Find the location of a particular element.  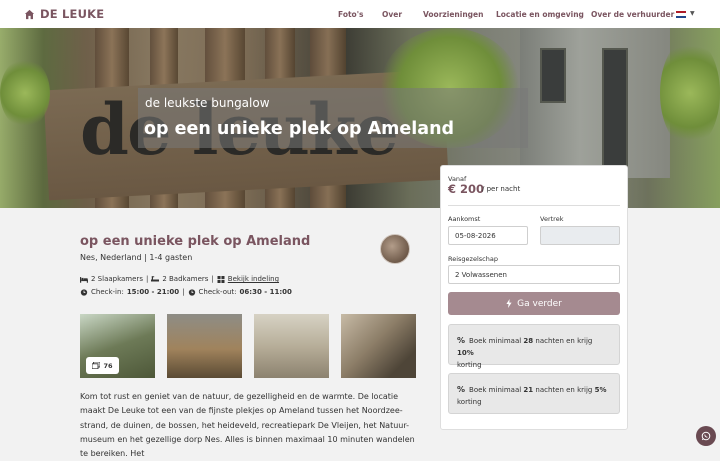

grid-icon is located at coordinates (221, 279).